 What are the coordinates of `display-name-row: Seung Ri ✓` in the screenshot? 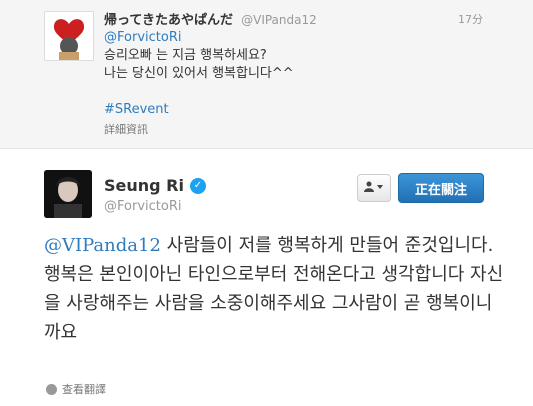 It's located at (155, 185).